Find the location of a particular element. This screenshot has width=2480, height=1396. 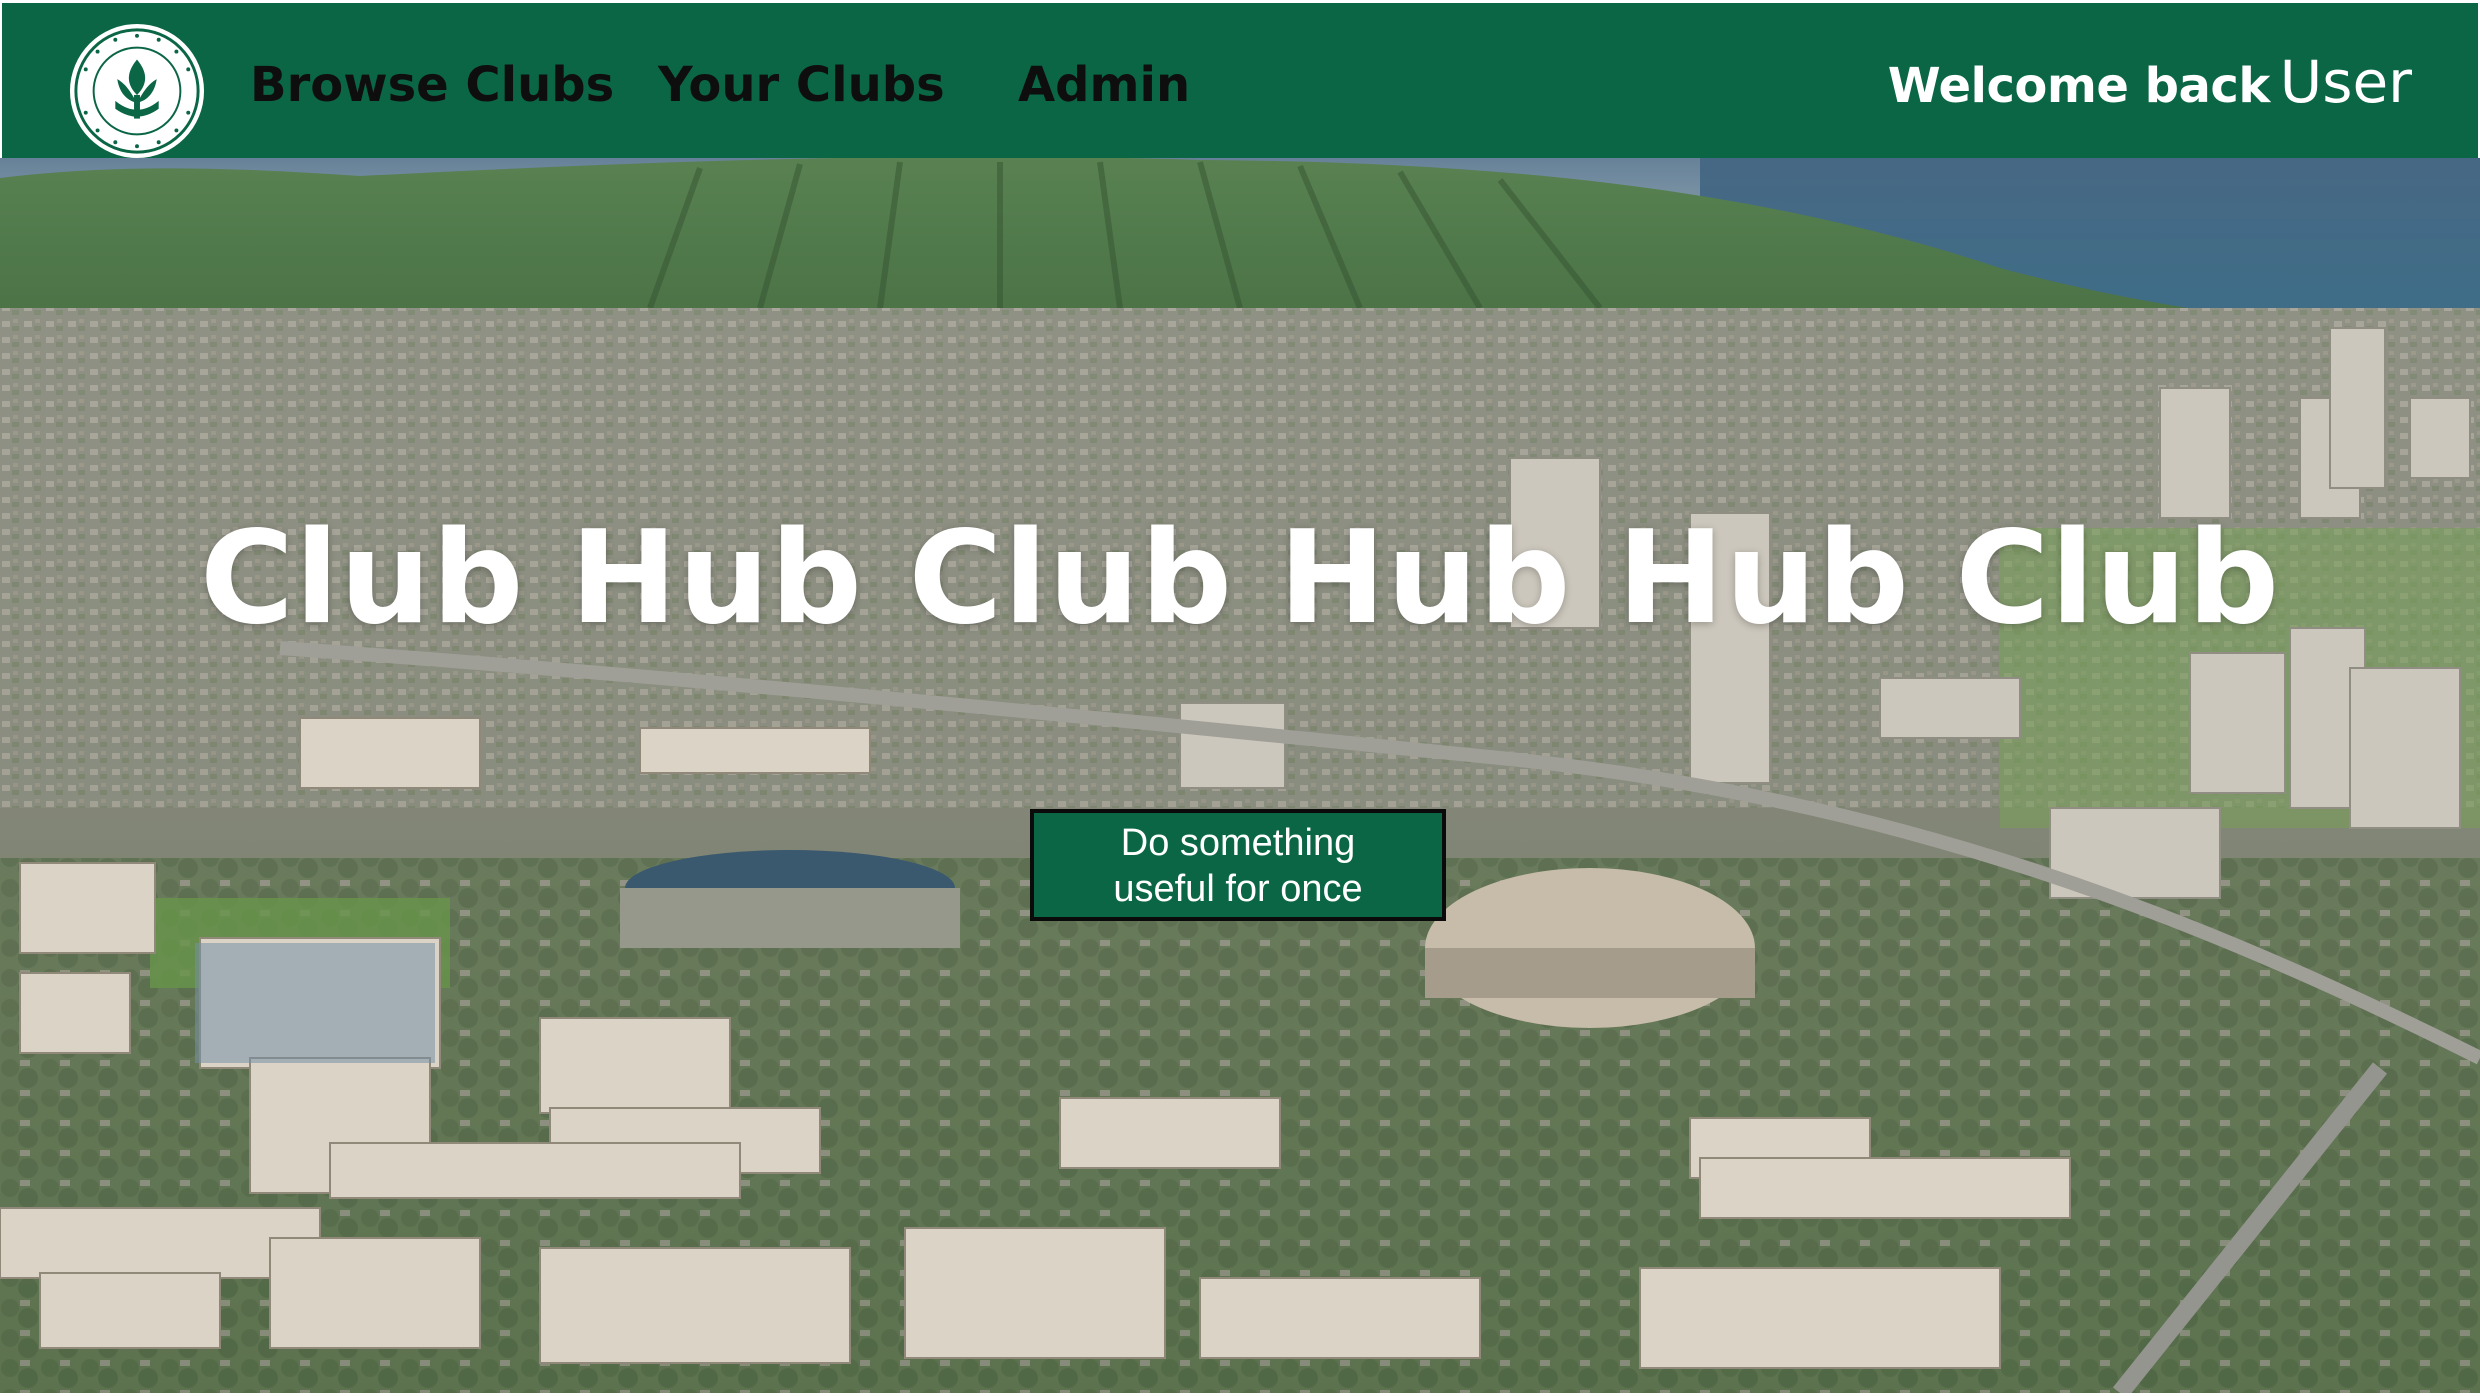

welcome-message: Welcome back User is located at coordinates (2150, 82).